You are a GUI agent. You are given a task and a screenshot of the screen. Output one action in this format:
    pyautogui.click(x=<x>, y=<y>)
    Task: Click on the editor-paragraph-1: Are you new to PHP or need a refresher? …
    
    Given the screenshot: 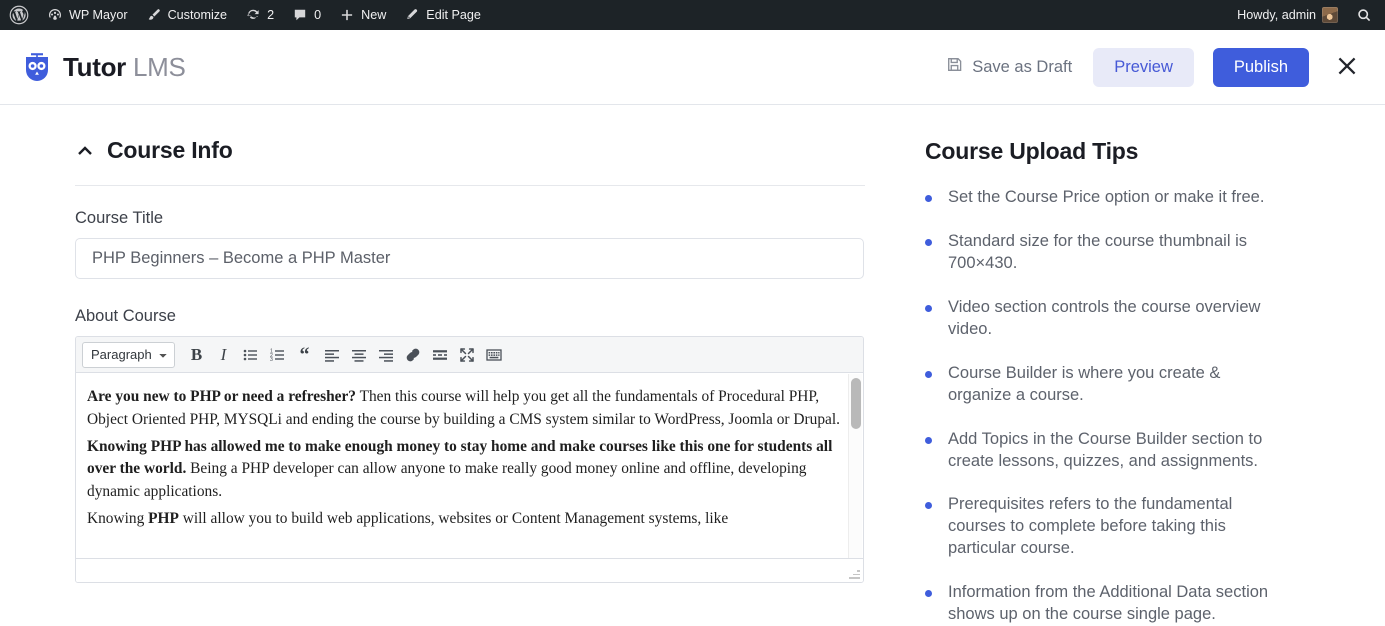 What is the action you would take?
    pyautogui.click(x=465, y=409)
    